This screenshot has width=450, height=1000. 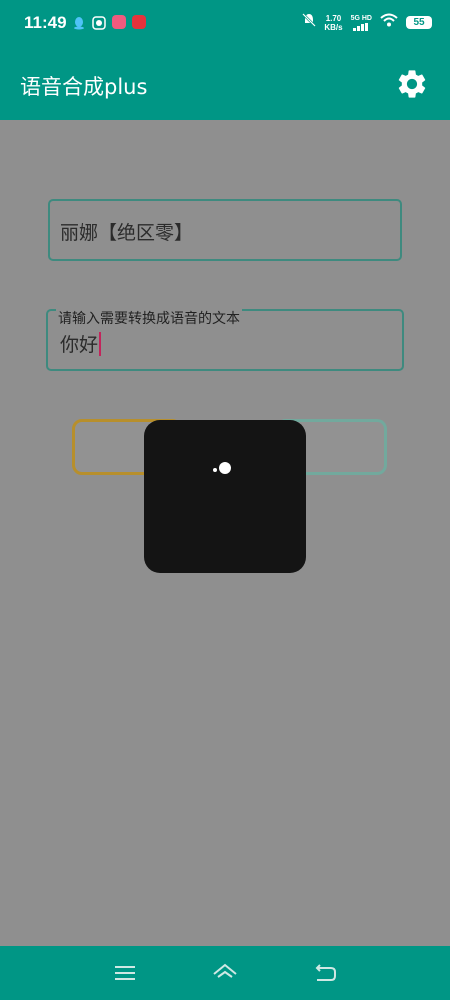 I want to click on status-bar: 11:49 1.70 KB/s 5G HD 55, so click(x=225, y=24).